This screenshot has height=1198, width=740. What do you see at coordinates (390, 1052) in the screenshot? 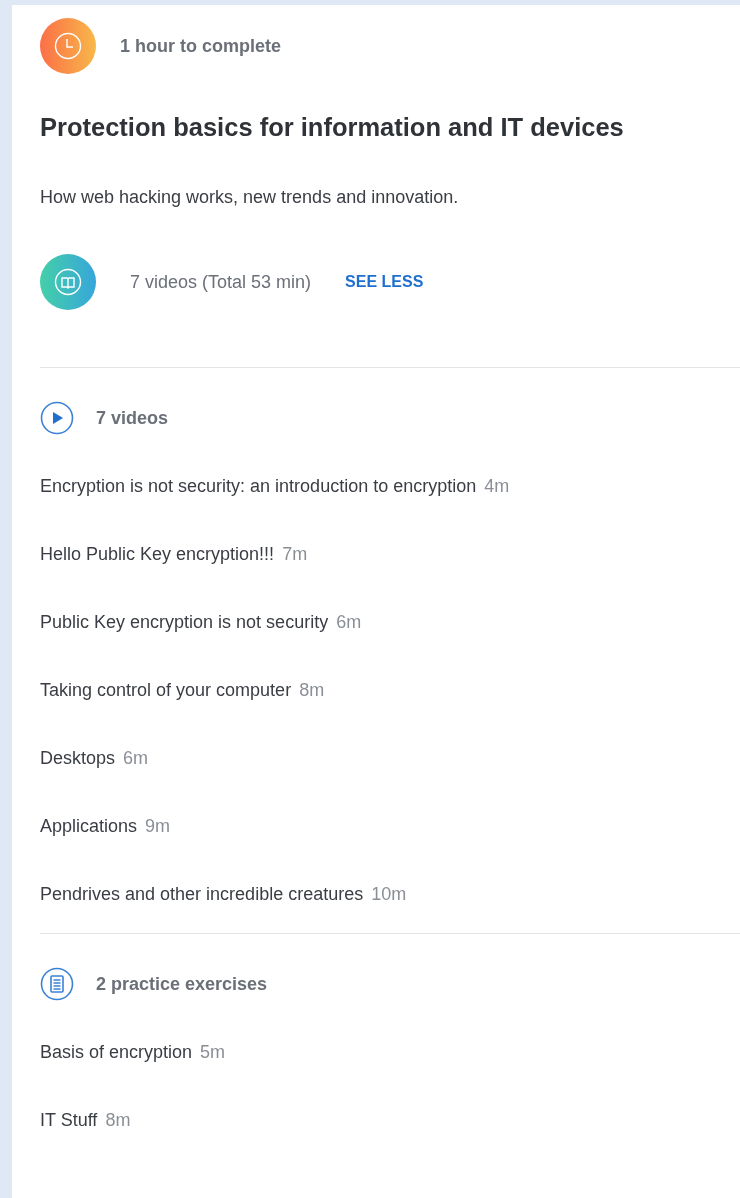
I see `lesson-item: Basis of encryption 5m` at bounding box center [390, 1052].